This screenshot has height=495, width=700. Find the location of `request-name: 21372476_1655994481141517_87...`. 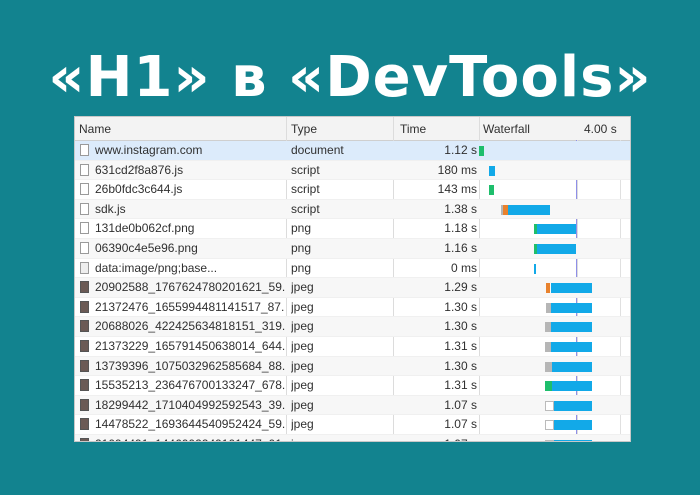

request-name: 21372476_1655994481141517_87... is located at coordinates (190, 306).